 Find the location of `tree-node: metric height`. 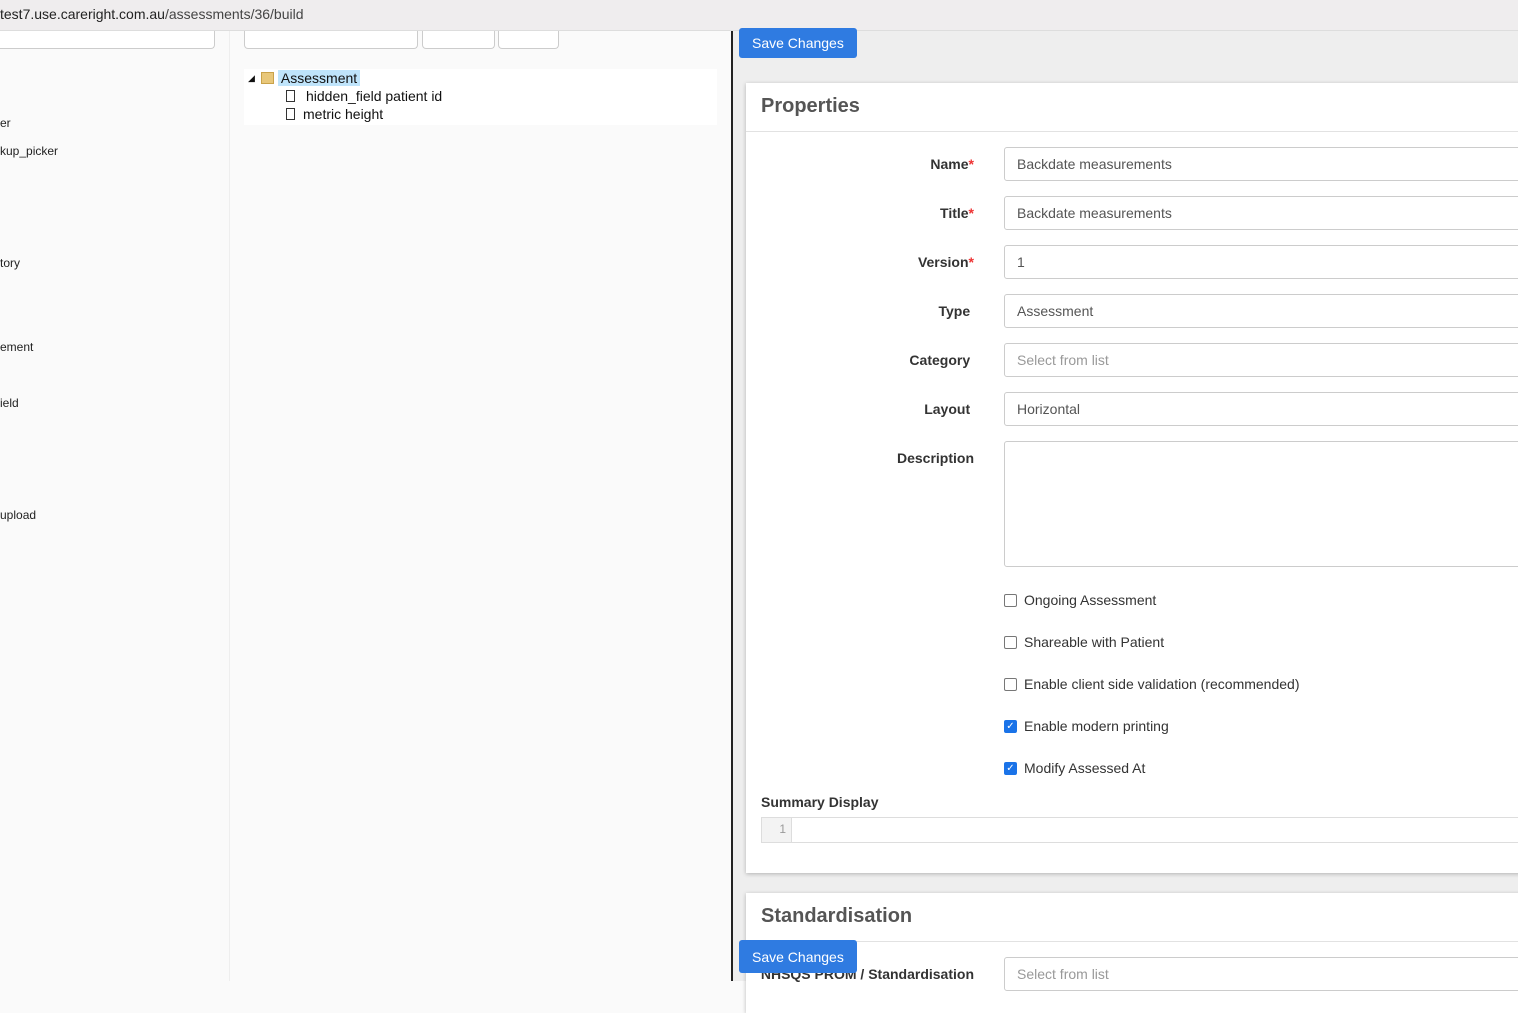

tree-node: metric height is located at coordinates (343, 114).